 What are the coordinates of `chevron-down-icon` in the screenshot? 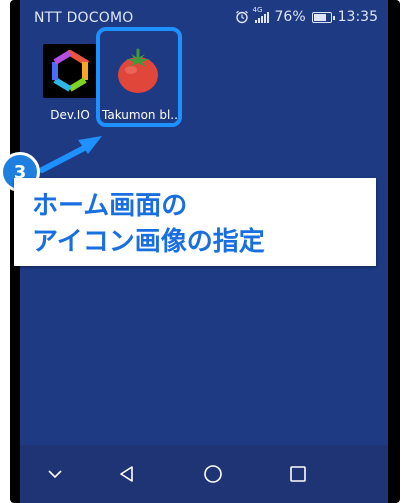 It's located at (55, 474).